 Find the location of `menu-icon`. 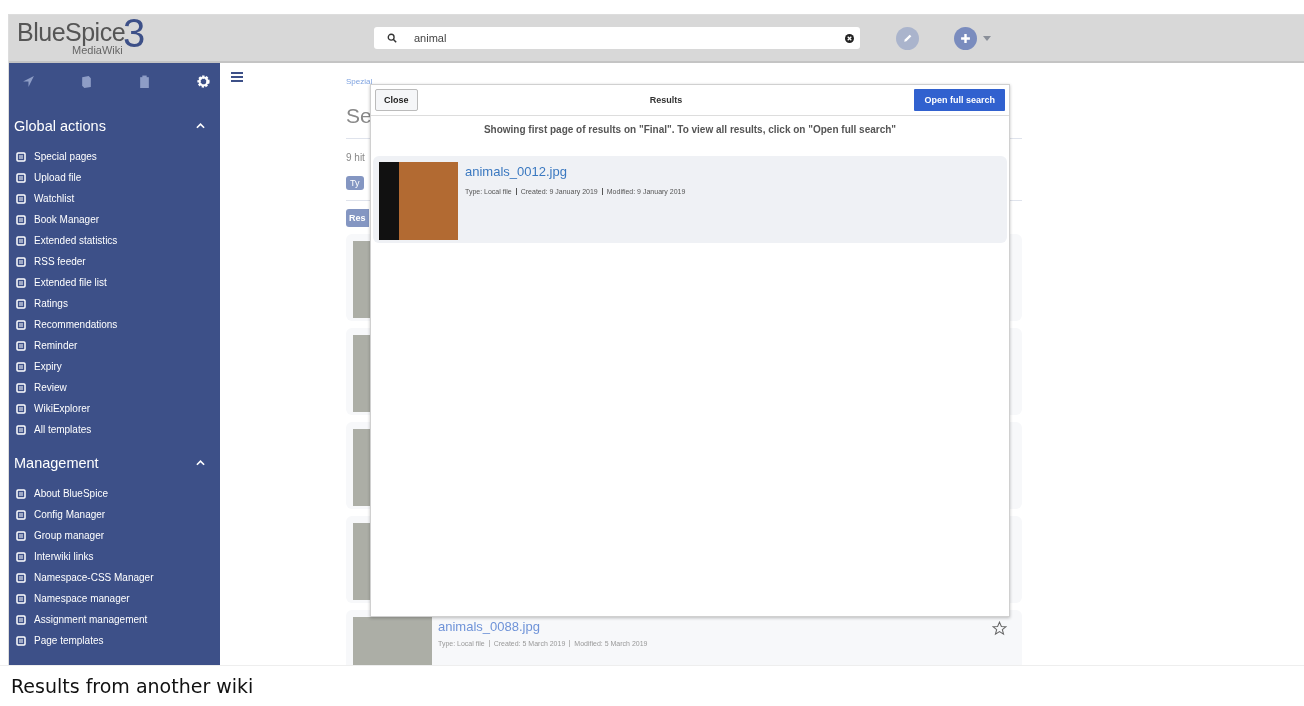

menu-icon is located at coordinates (237, 77).